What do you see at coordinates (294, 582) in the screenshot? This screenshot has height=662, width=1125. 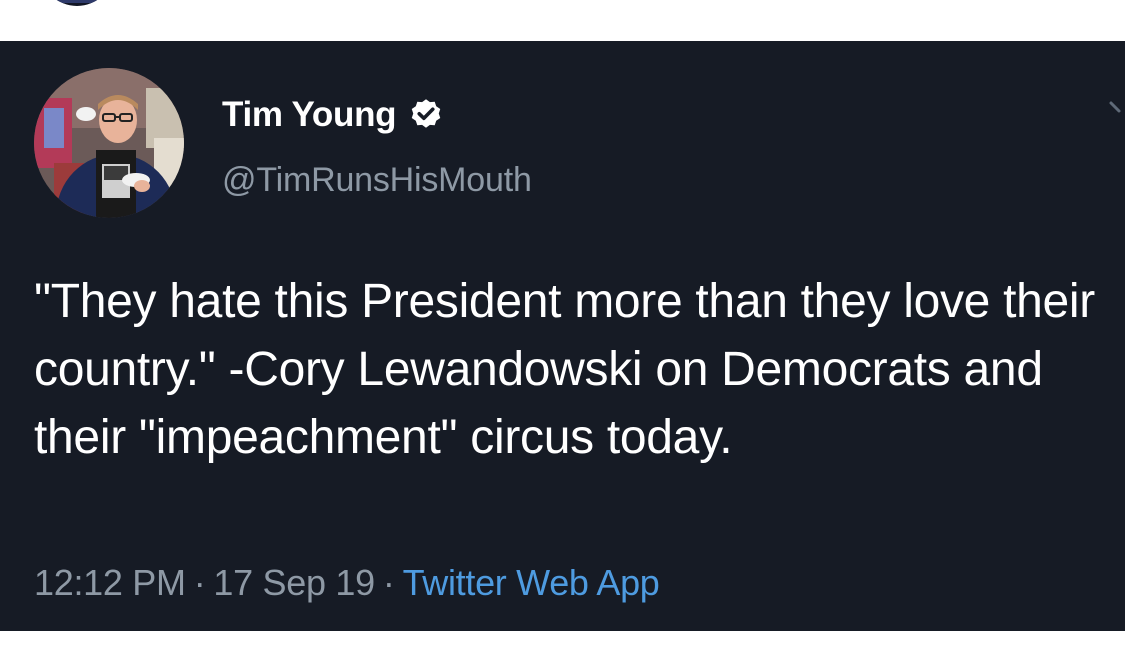 I see `tweet-date: 17 Sep 19` at bounding box center [294, 582].